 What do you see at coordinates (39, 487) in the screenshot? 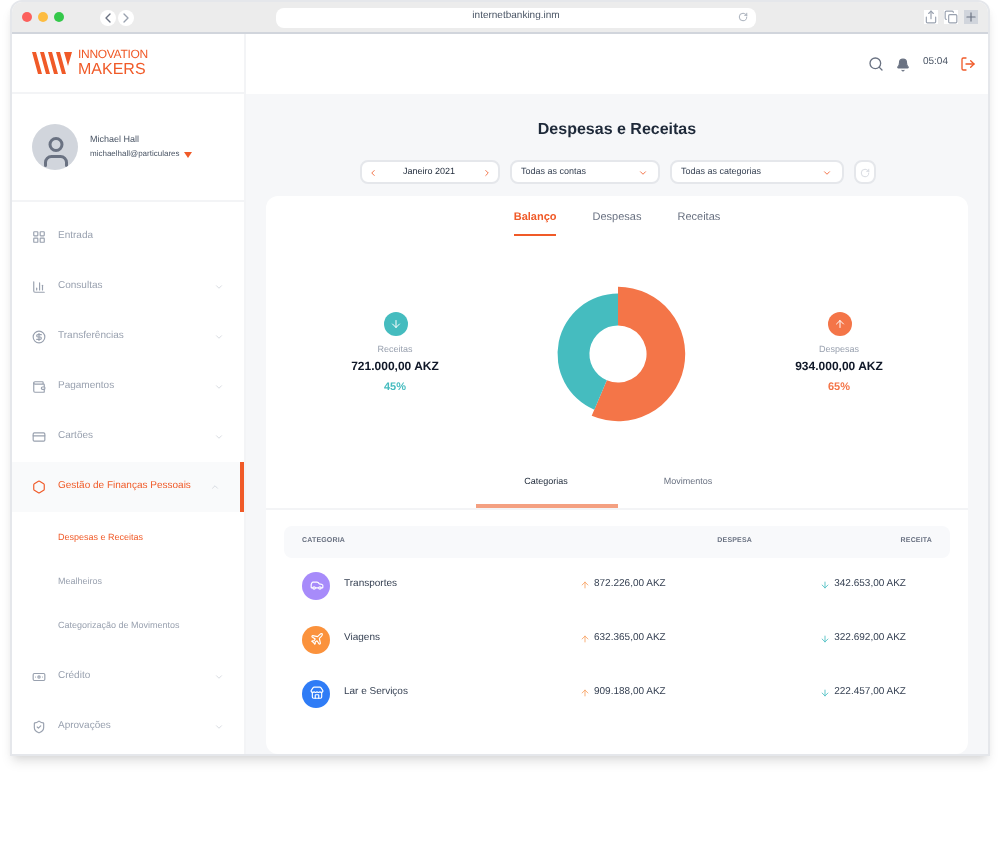
I see `hexagon-icon` at bounding box center [39, 487].